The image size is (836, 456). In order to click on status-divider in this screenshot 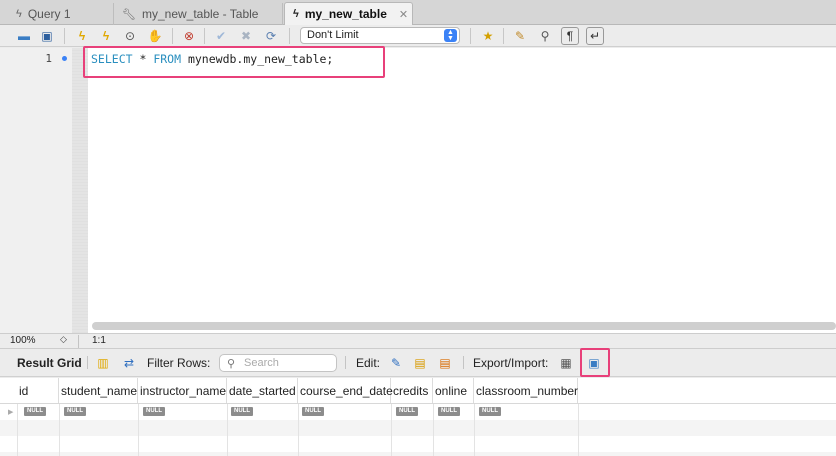, I will do `click(78, 341)`.